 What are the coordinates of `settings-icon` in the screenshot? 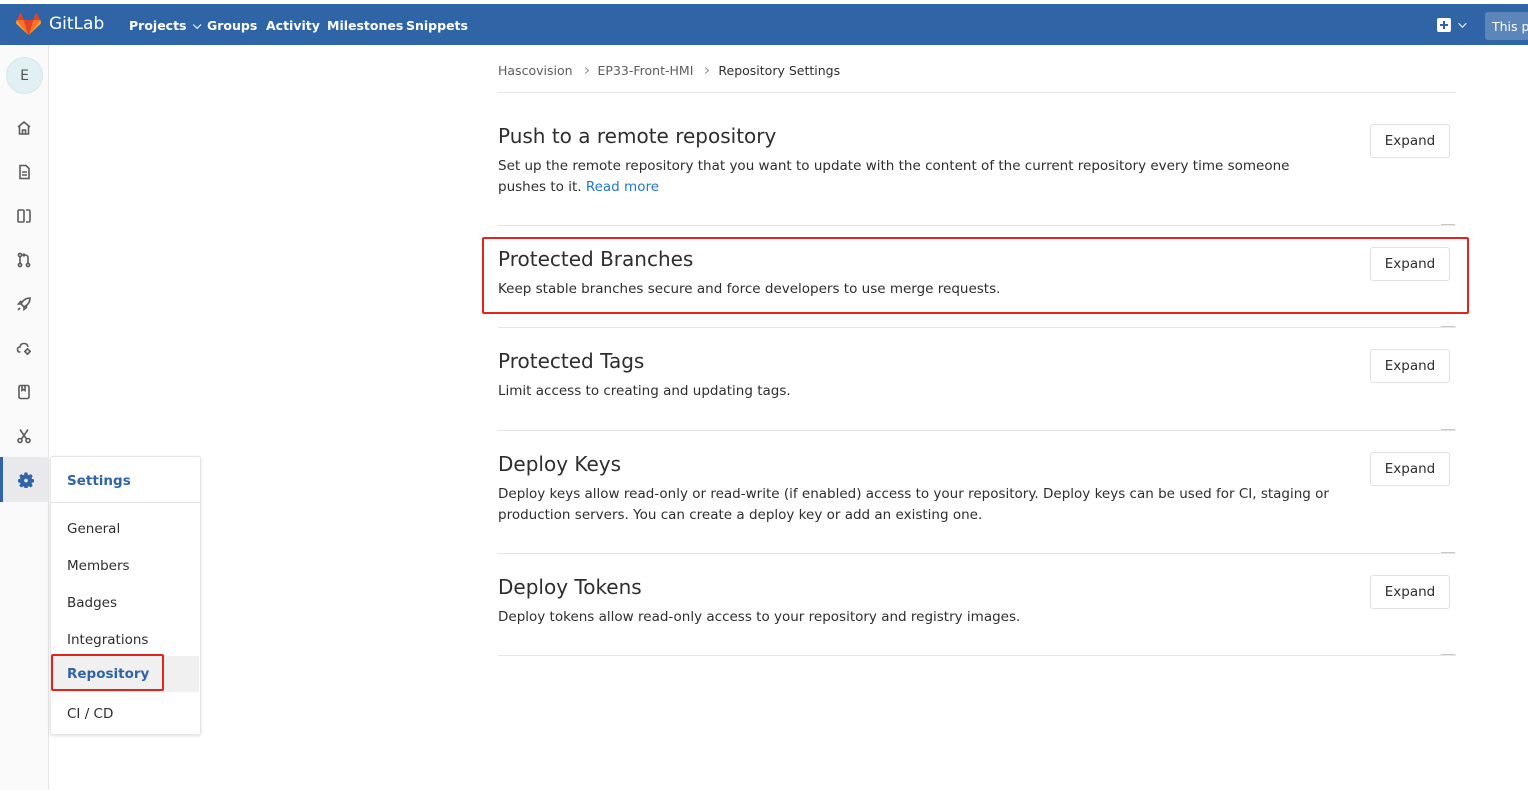 It's located at (25, 479).